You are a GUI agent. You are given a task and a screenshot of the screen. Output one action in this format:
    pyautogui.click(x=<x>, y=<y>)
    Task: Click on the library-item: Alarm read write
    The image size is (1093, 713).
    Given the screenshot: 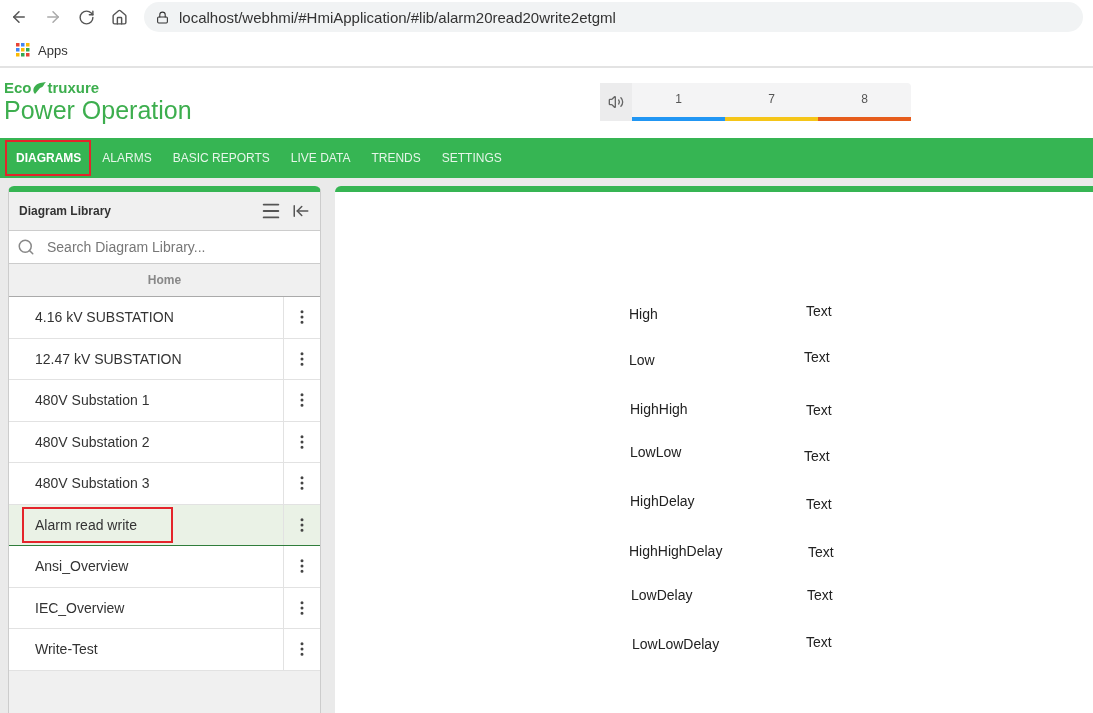 What is the action you would take?
    pyautogui.click(x=164, y=525)
    